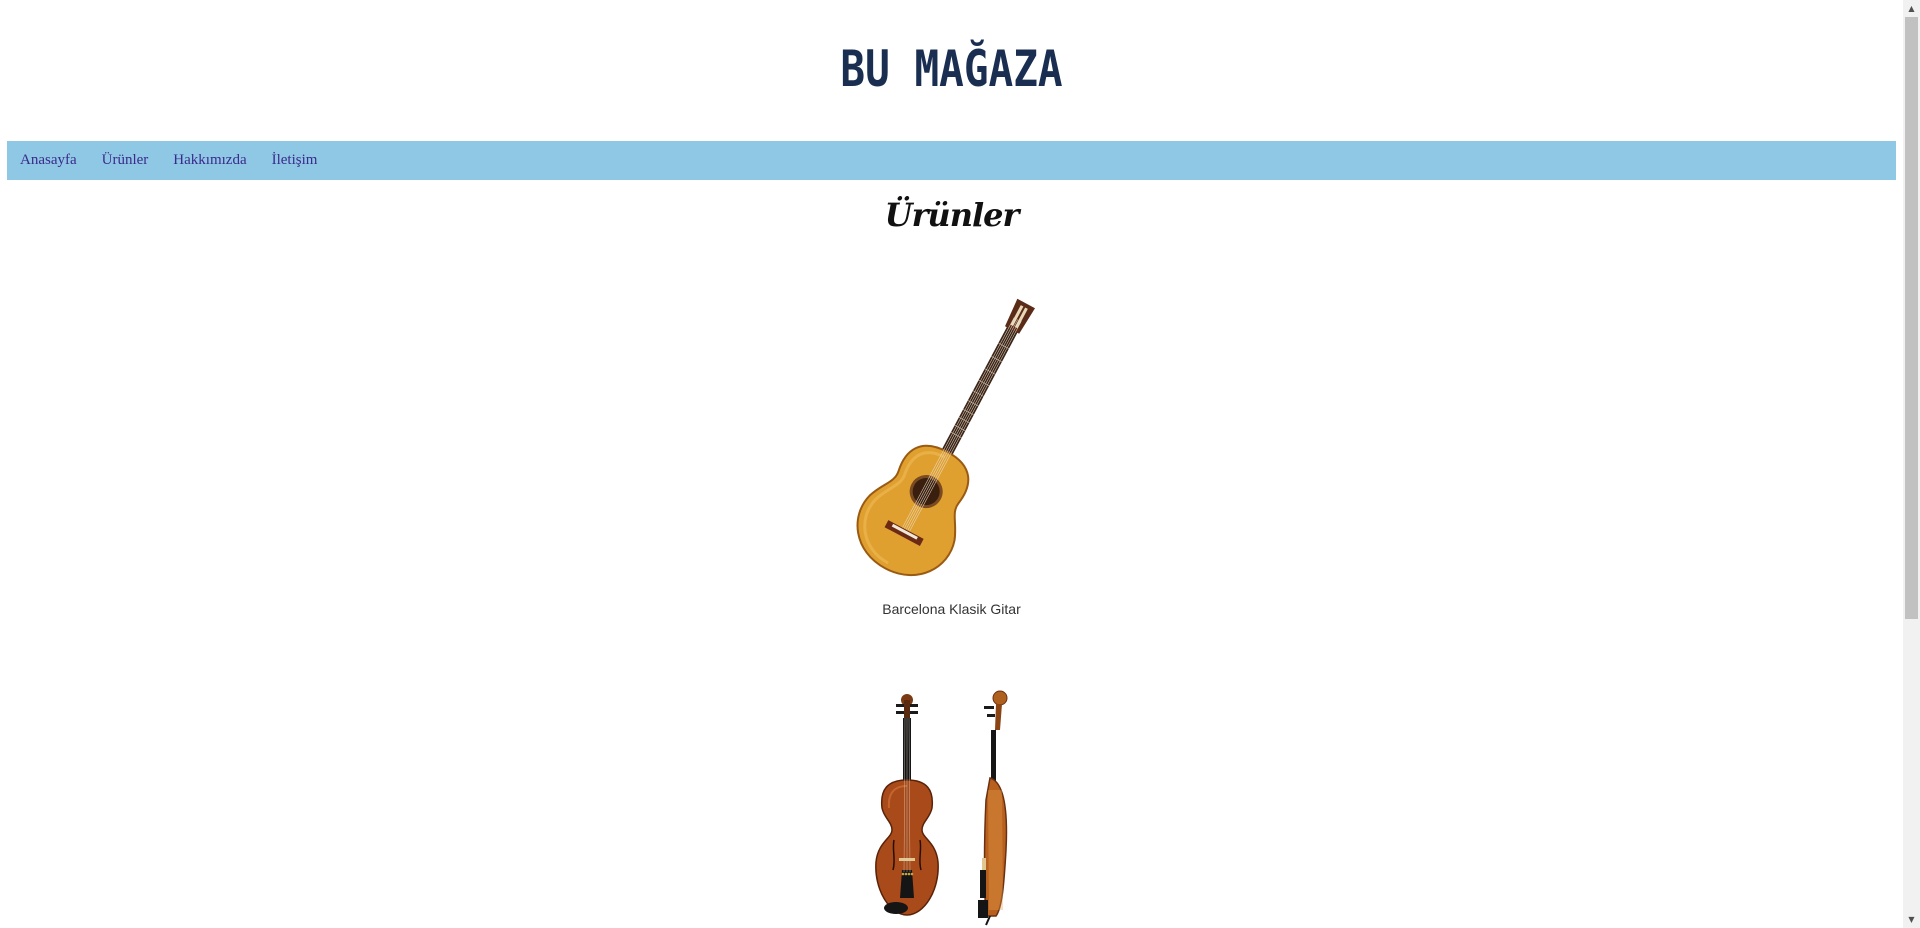 This screenshot has width=1920, height=928. What do you see at coordinates (952, 443) in the screenshot?
I see `classical-guitar-image` at bounding box center [952, 443].